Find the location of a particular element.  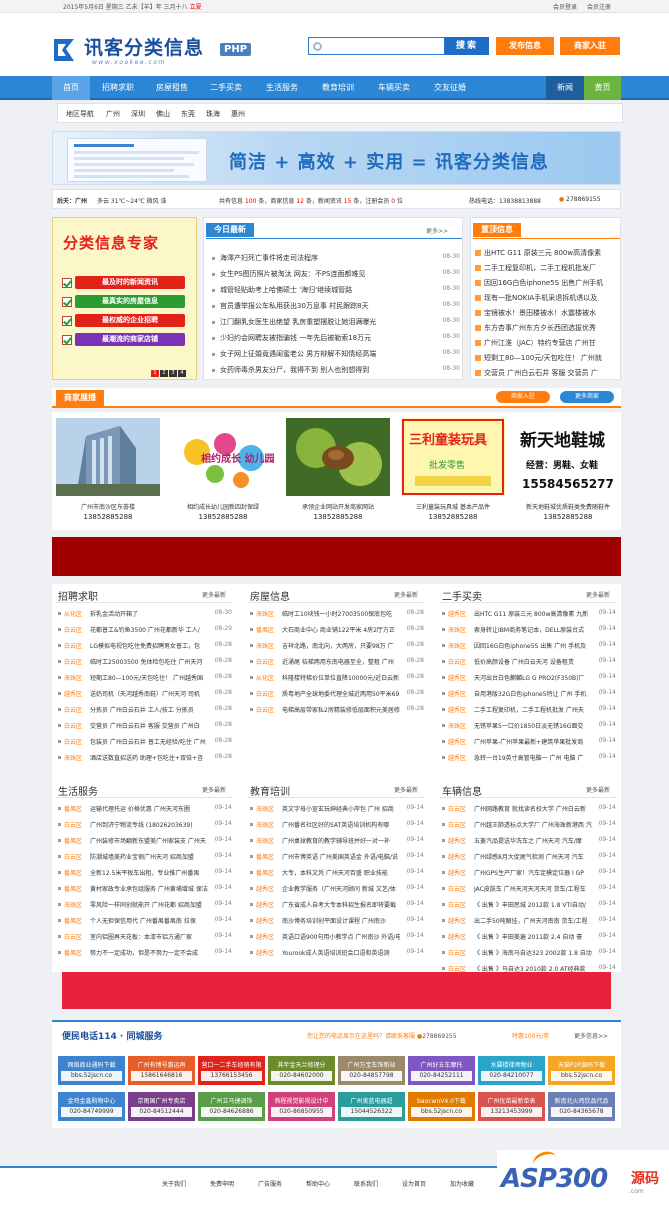

service-tile: 京雨国广州专卖店 020-84512444 is located at coordinates (161, 1106).